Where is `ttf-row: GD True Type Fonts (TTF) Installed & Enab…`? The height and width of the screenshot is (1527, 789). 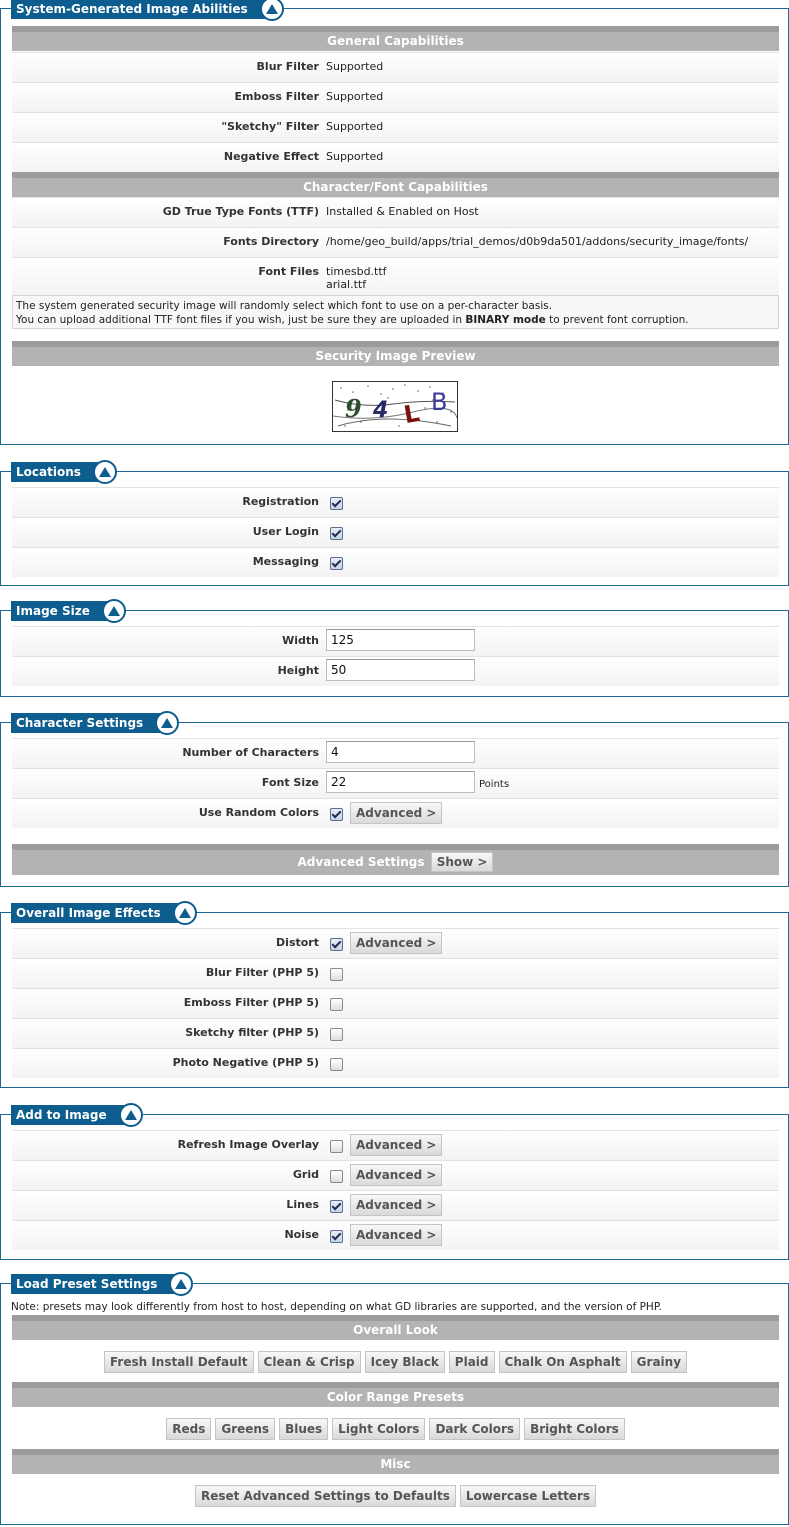
ttf-row: GD True Type Fonts (TTF) Installed & Enab… is located at coordinates (395, 212).